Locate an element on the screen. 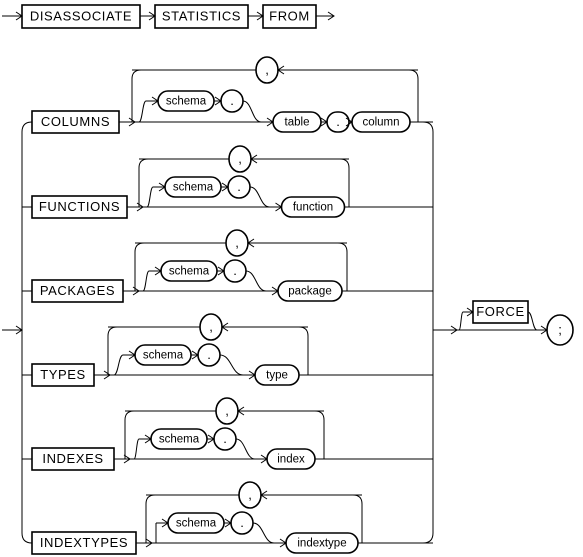 This screenshot has width=583, height=557. row-indexes-keyword-label: INDEXES is located at coordinates (72, 458).